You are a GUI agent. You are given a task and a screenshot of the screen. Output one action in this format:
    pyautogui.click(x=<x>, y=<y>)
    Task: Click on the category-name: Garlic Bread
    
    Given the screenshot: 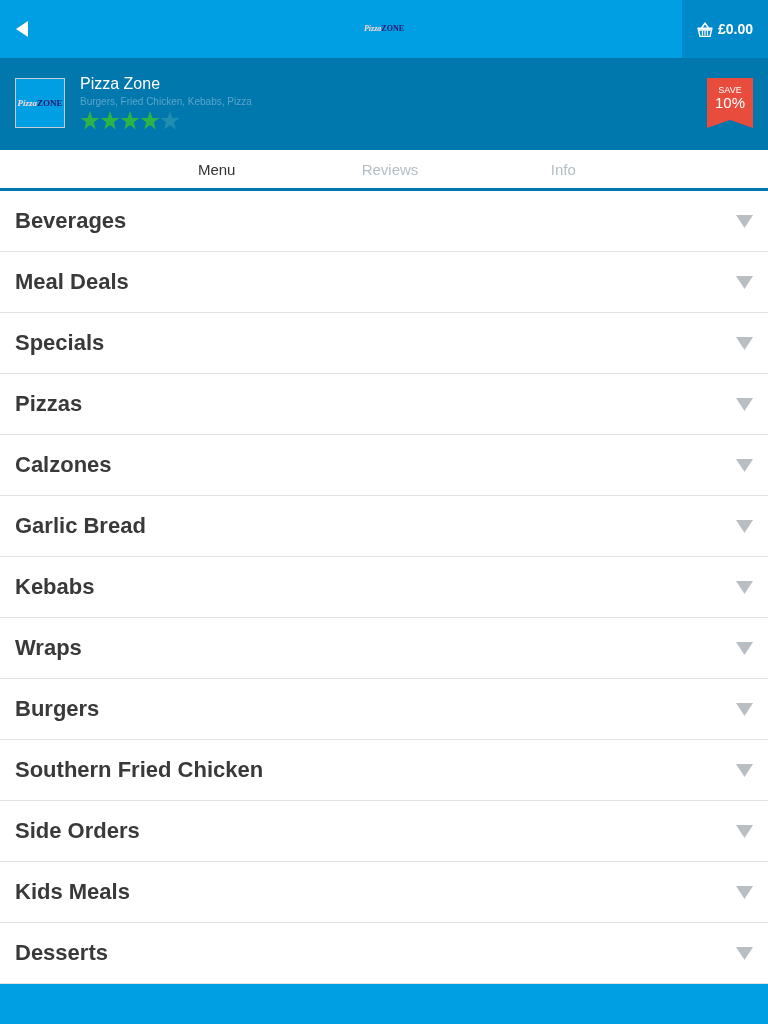 What is the action you would take?
    pyautogui.click(x=80, y=526)
    